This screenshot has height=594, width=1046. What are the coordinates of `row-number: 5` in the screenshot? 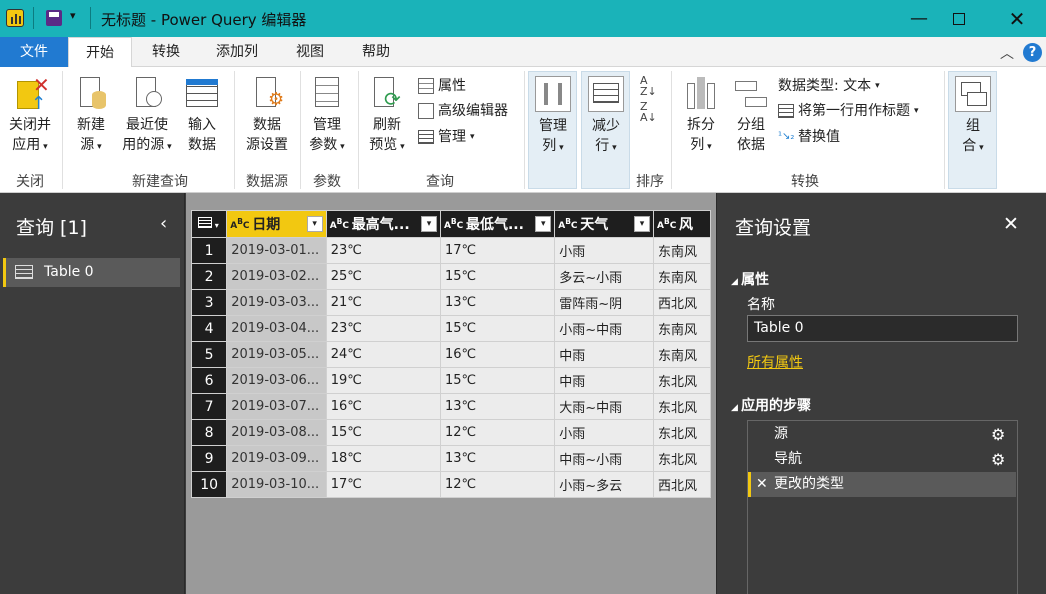 It's located at (209, 354).